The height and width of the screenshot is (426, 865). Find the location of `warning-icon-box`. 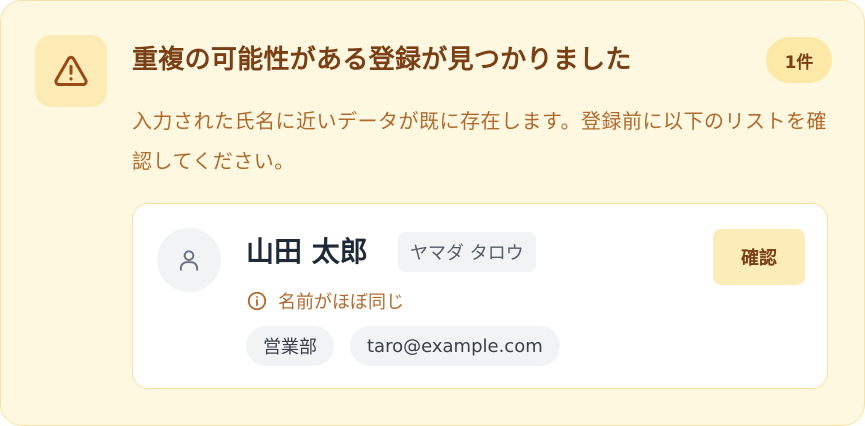

warning-icon-box is located at coordinates (71, 71).